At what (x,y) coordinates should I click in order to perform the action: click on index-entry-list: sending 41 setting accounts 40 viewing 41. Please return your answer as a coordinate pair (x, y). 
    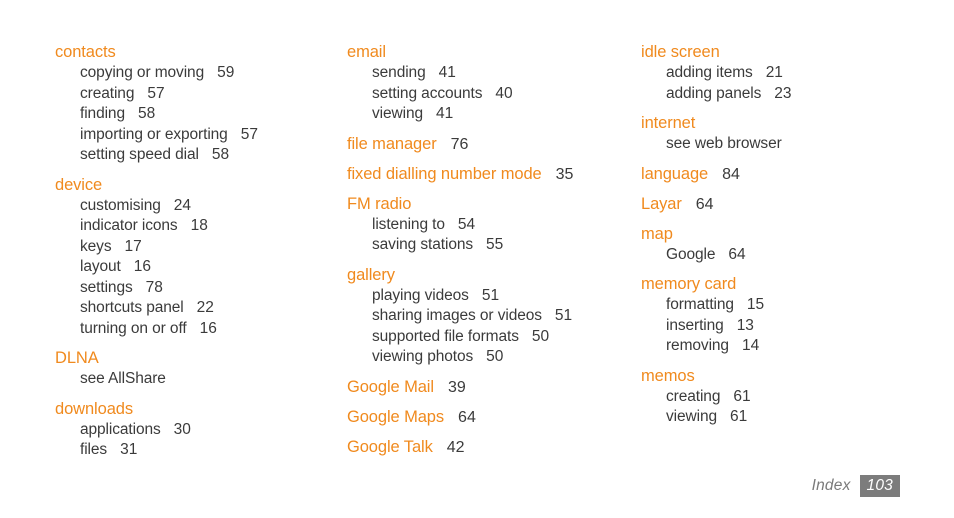
    Looking at the image, I should click on (494, 94).